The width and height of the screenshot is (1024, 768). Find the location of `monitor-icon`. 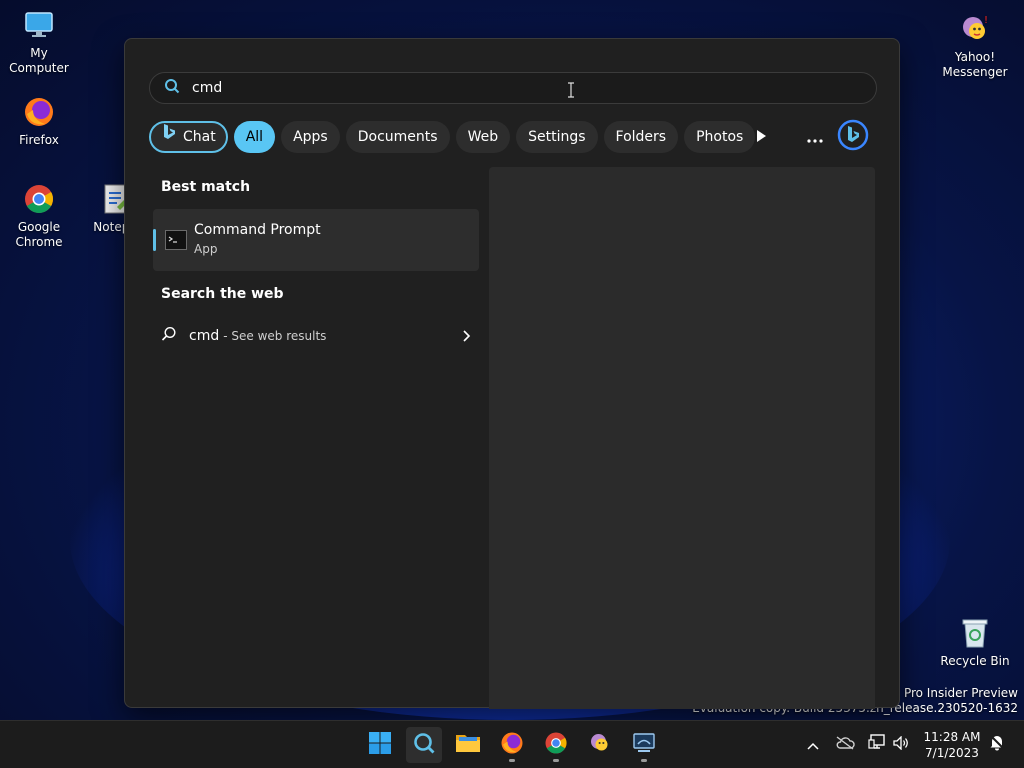

monitor-icon is located at coordinates (39, 25).